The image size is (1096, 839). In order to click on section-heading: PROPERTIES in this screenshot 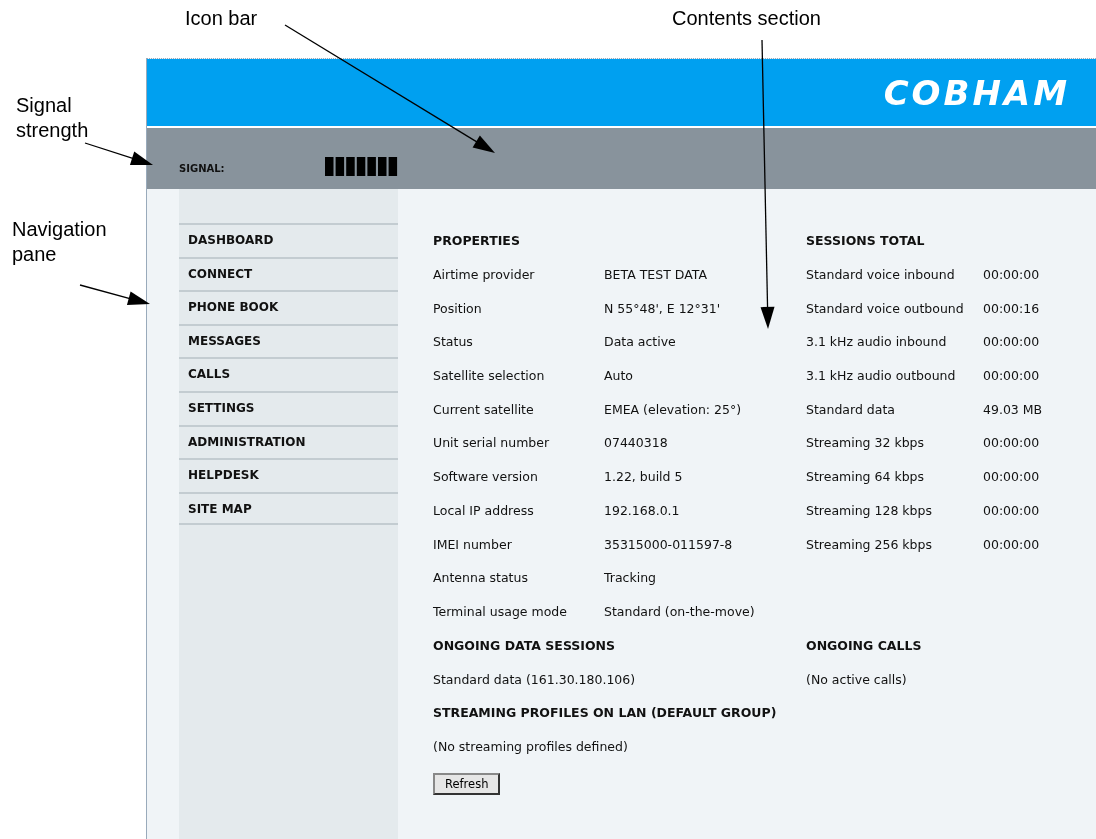, I will do `click(477, 241)`.